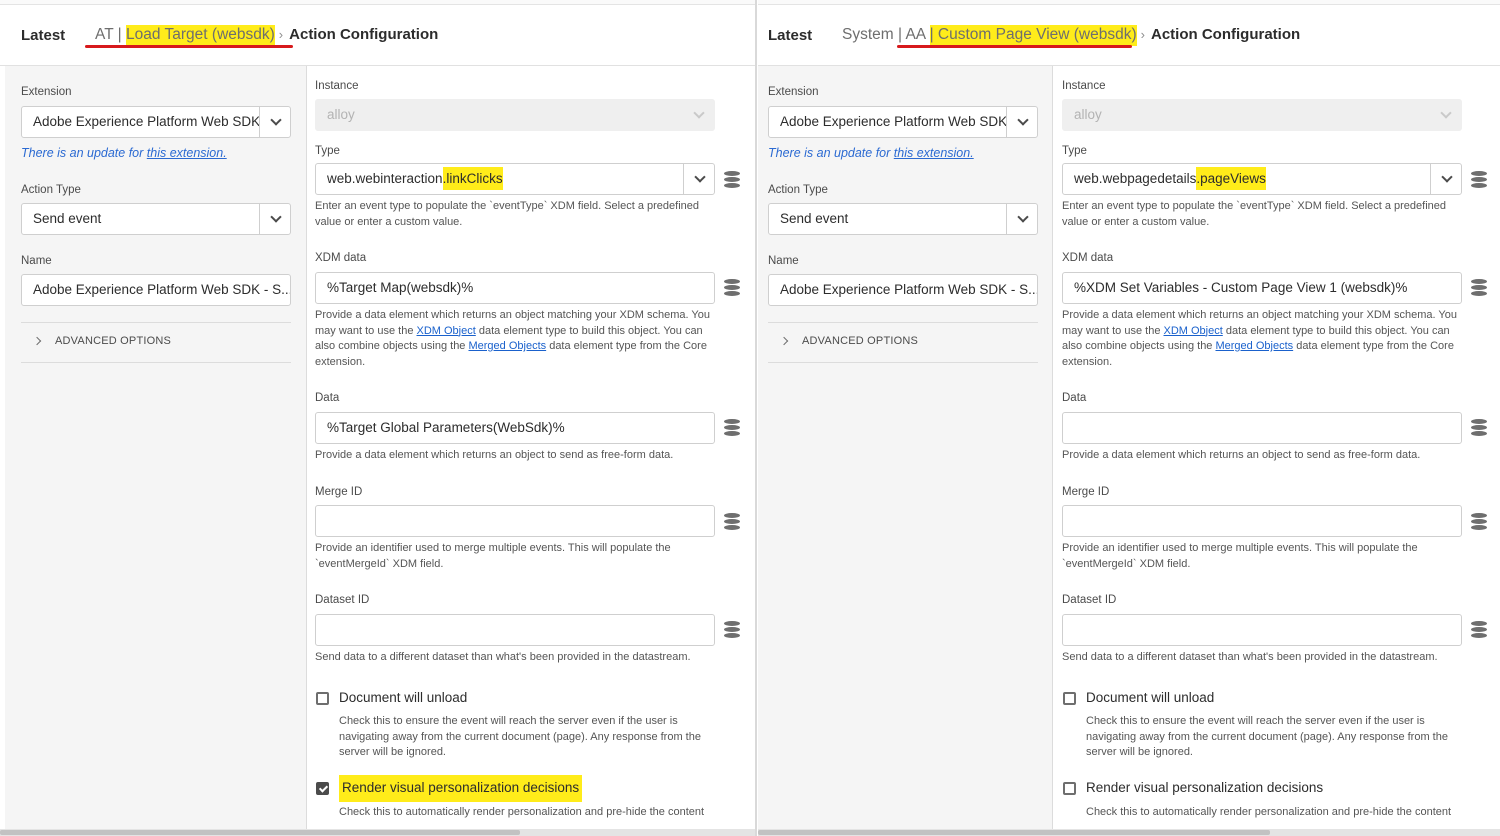  What do you see at coordinates (1135, 178) in the screenshot?
I see `type-value: web.webpagedetails` at bounding box center [1135, 178].